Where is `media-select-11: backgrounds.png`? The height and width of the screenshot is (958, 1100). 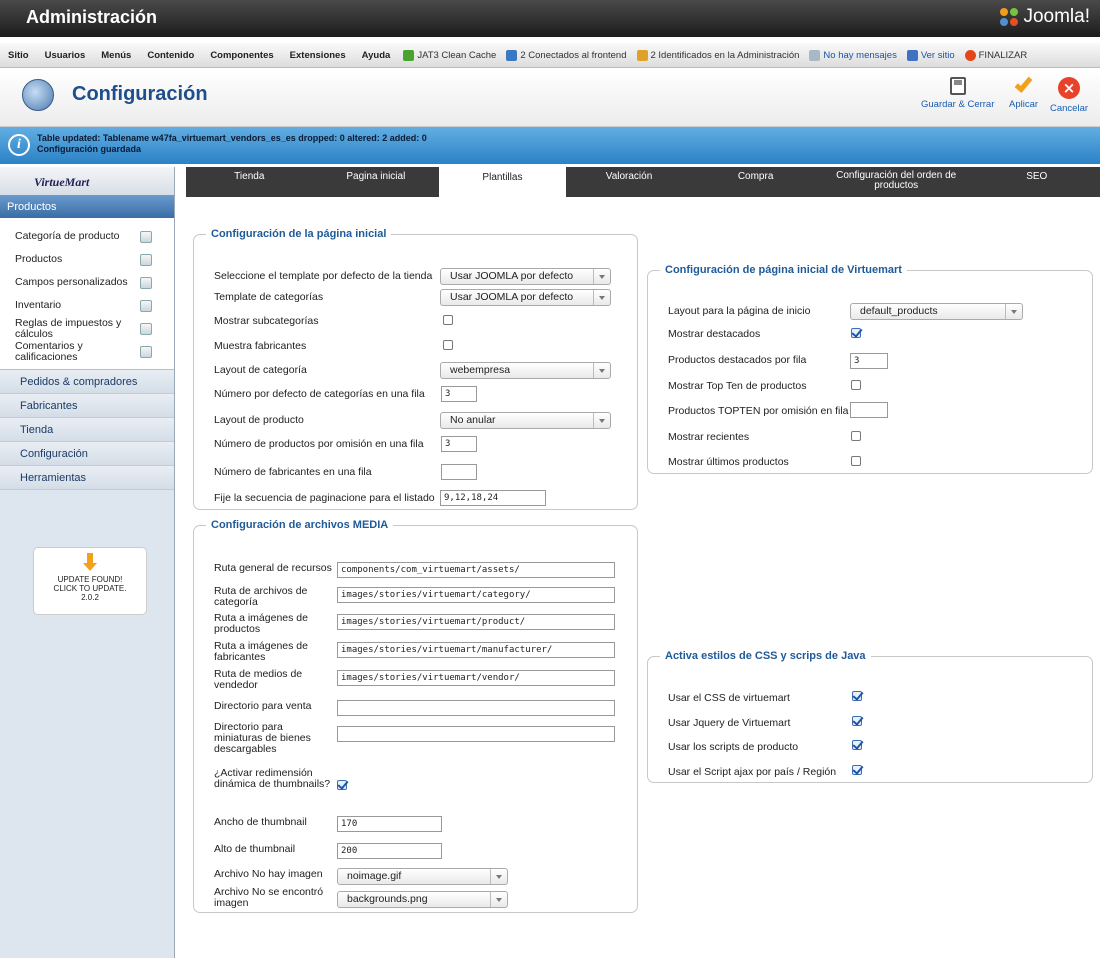 media-select-11: backgrounds.png is located at coordinates (422, 899).